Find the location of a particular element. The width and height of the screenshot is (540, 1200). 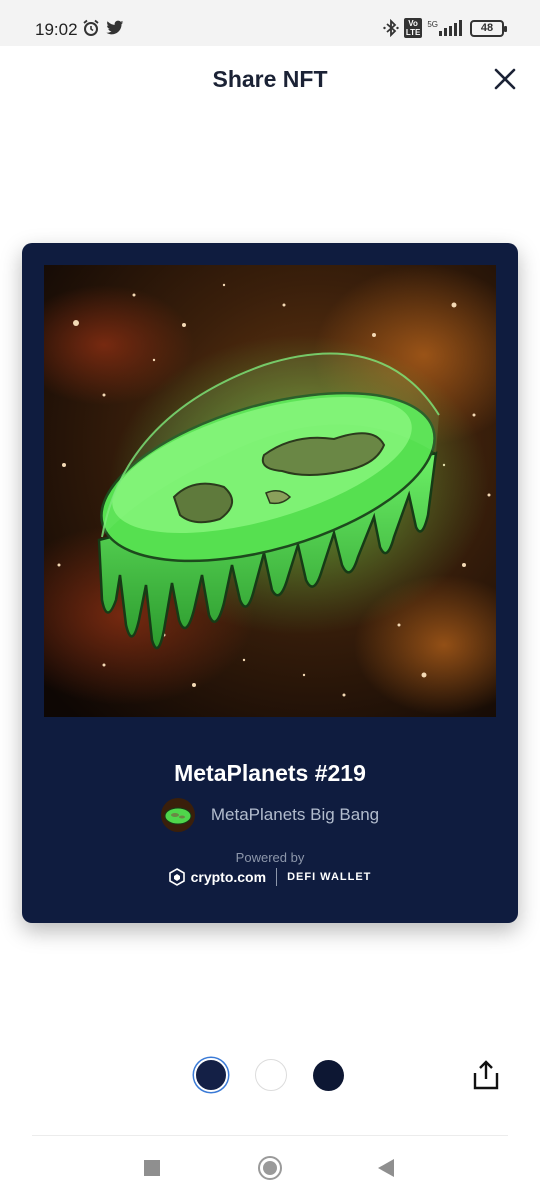

close-button is located at coordinates (505, 79).